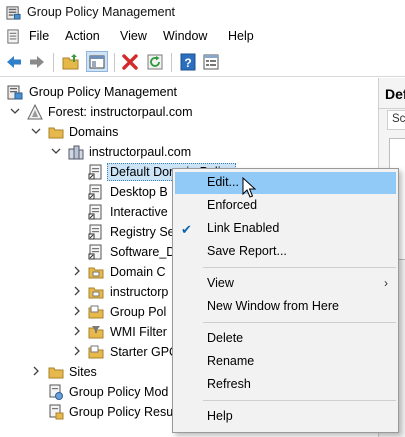 This screenshot has width=405, height=437. I want to click on tree-node-forest: Forest: instructorpaul.com, so click(150, 112).